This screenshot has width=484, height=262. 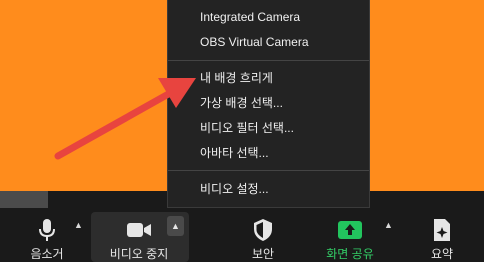 I want to click on share-screen-icon, so click(x=350, y=229).